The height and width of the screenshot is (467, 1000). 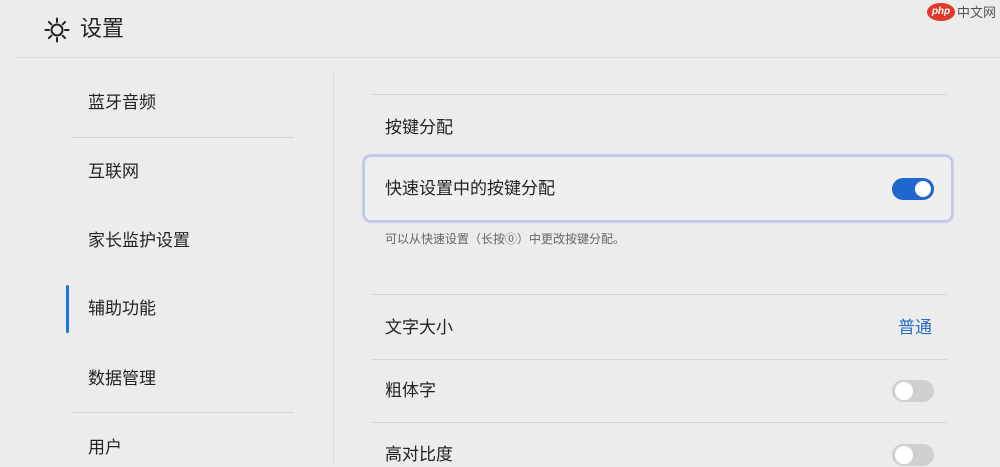 I want to click on page-title: 设置, so click(x=102, y=29).